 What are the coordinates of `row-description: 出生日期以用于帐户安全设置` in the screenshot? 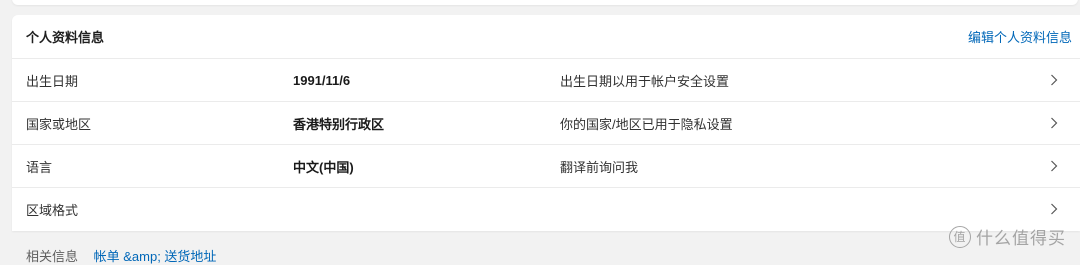 It's located at (645, 81).